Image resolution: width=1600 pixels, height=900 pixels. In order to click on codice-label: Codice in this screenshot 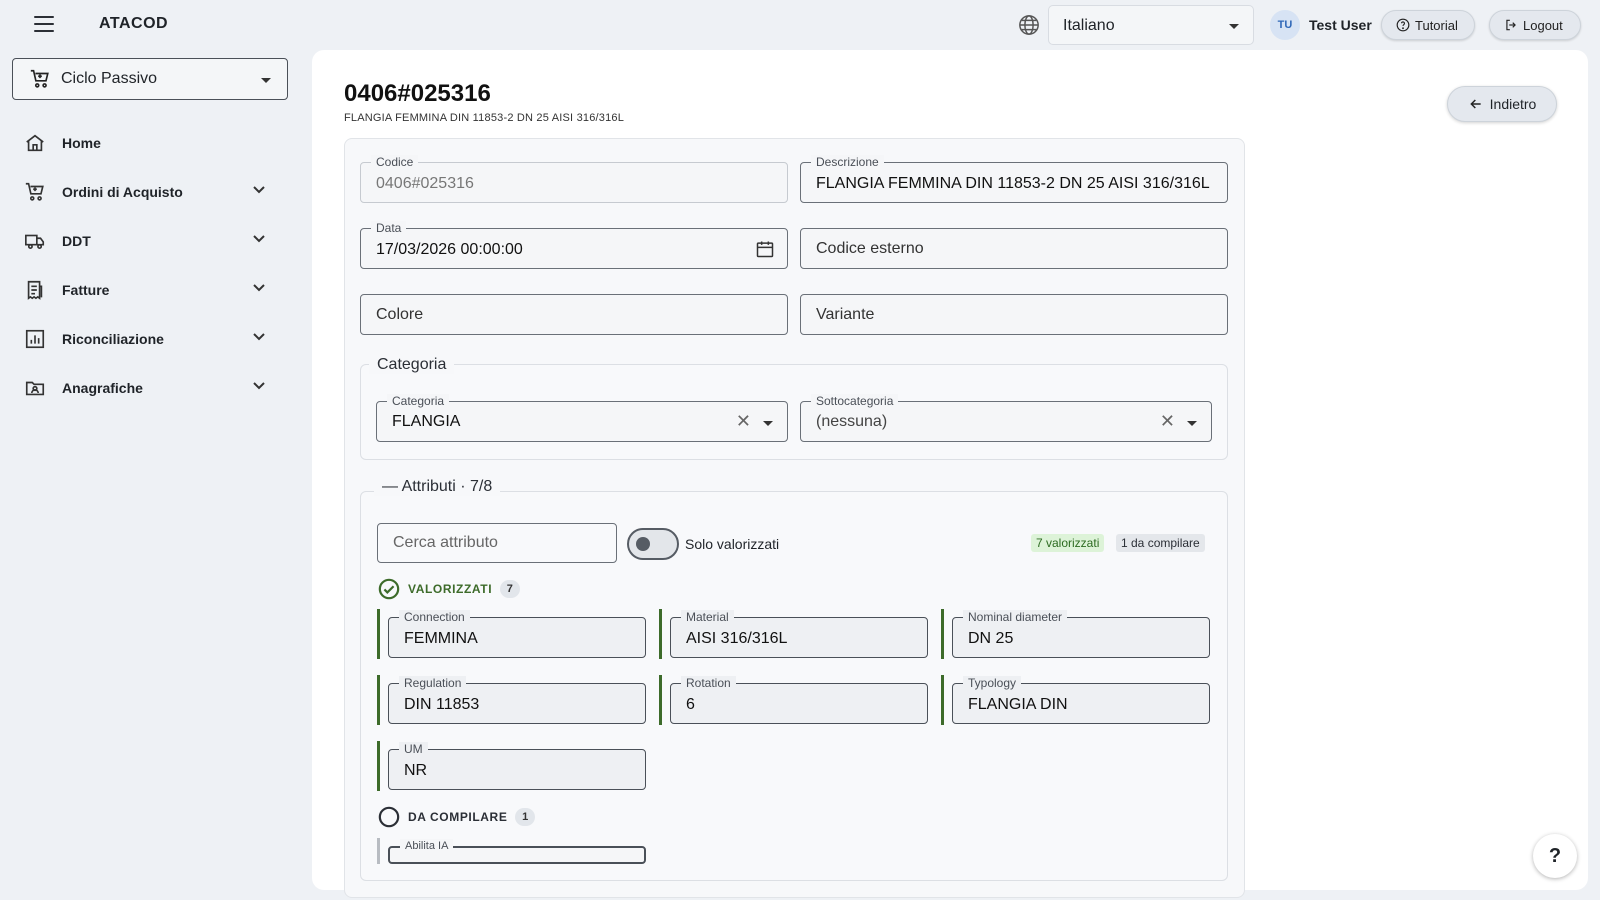, I will do `click(395, 162)`.